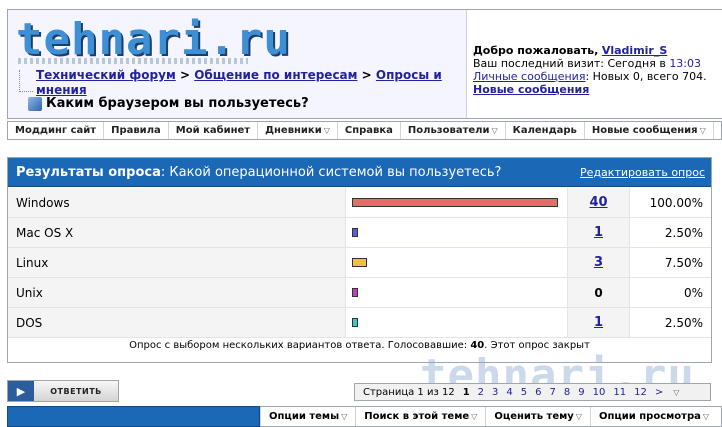  What do you see at coordinates (649, 416) in the screenshot?
I see `thread-tool-label: Опции просмотра` at bounding box center [649, 416].